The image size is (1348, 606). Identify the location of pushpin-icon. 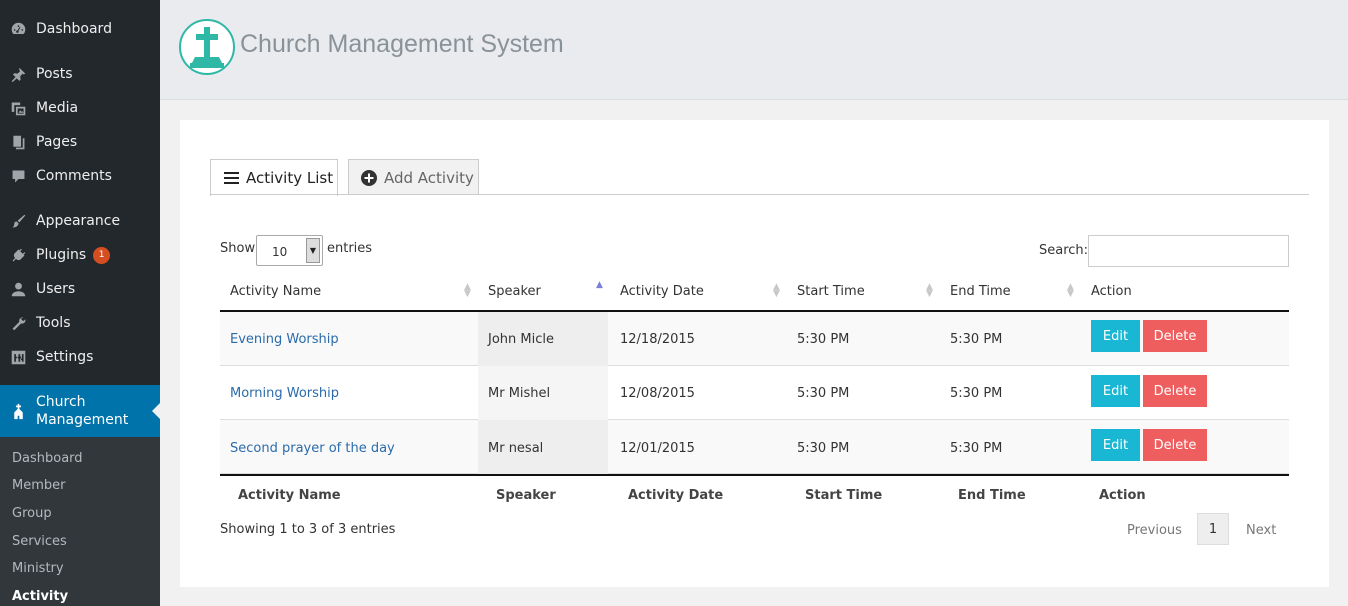
(18, 74).